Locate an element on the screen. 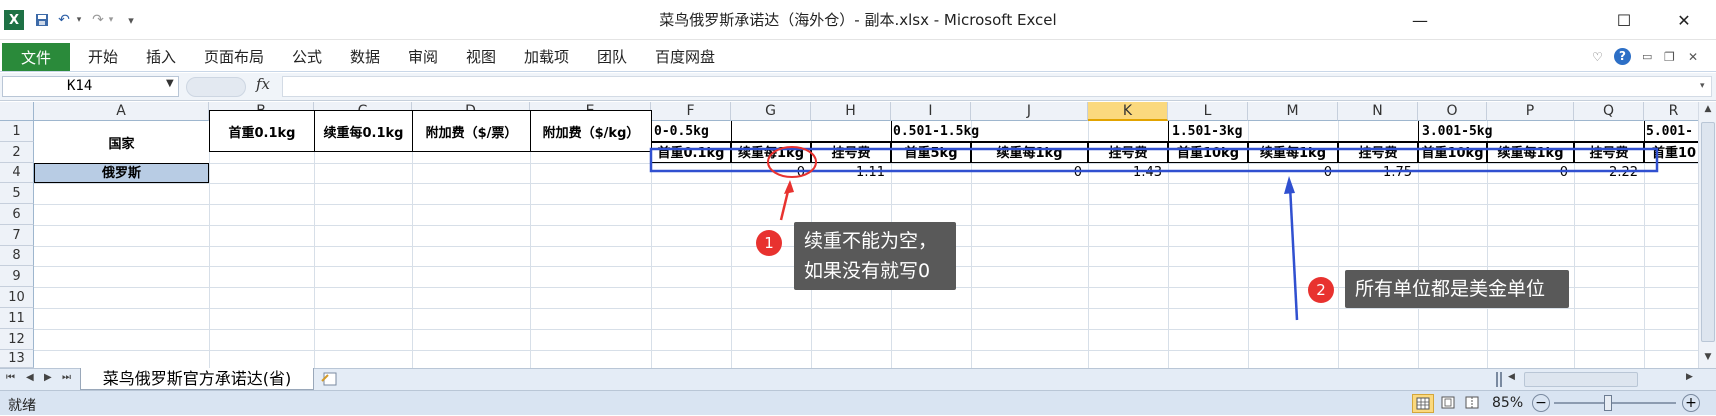 Image resolution: width=1716 pixels, height=416 pixels. callout-1-line-2: 如果没有就写0 is located at coordinates (867, 271).